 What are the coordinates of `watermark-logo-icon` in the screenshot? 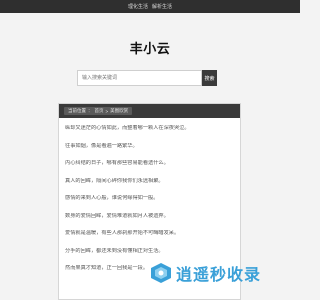 It's located at (161, 273).